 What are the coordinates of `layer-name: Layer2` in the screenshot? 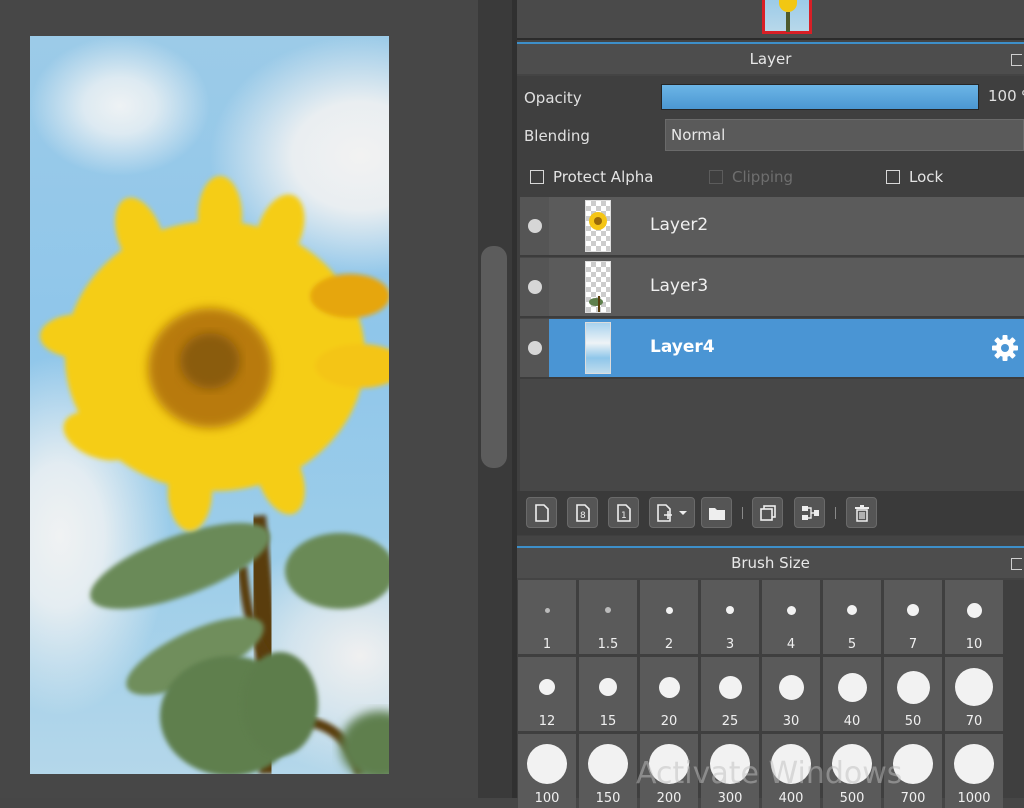 It's located at (679, 225).